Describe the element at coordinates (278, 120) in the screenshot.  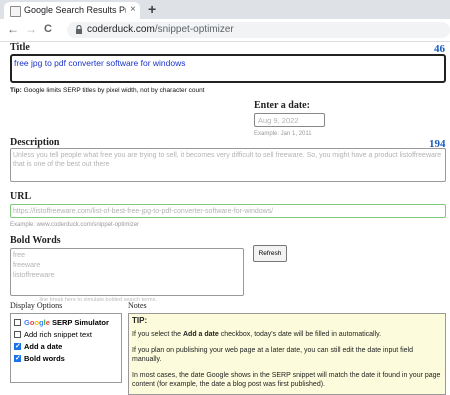
I see `date-input-value: Aug 9, 2022` at that location.